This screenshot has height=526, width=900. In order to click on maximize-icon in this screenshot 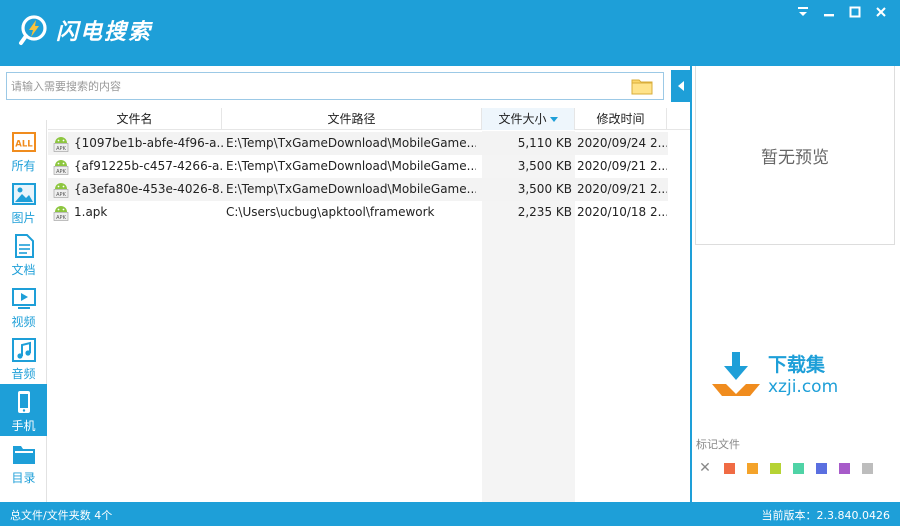, I will do `click(855, 12)`.